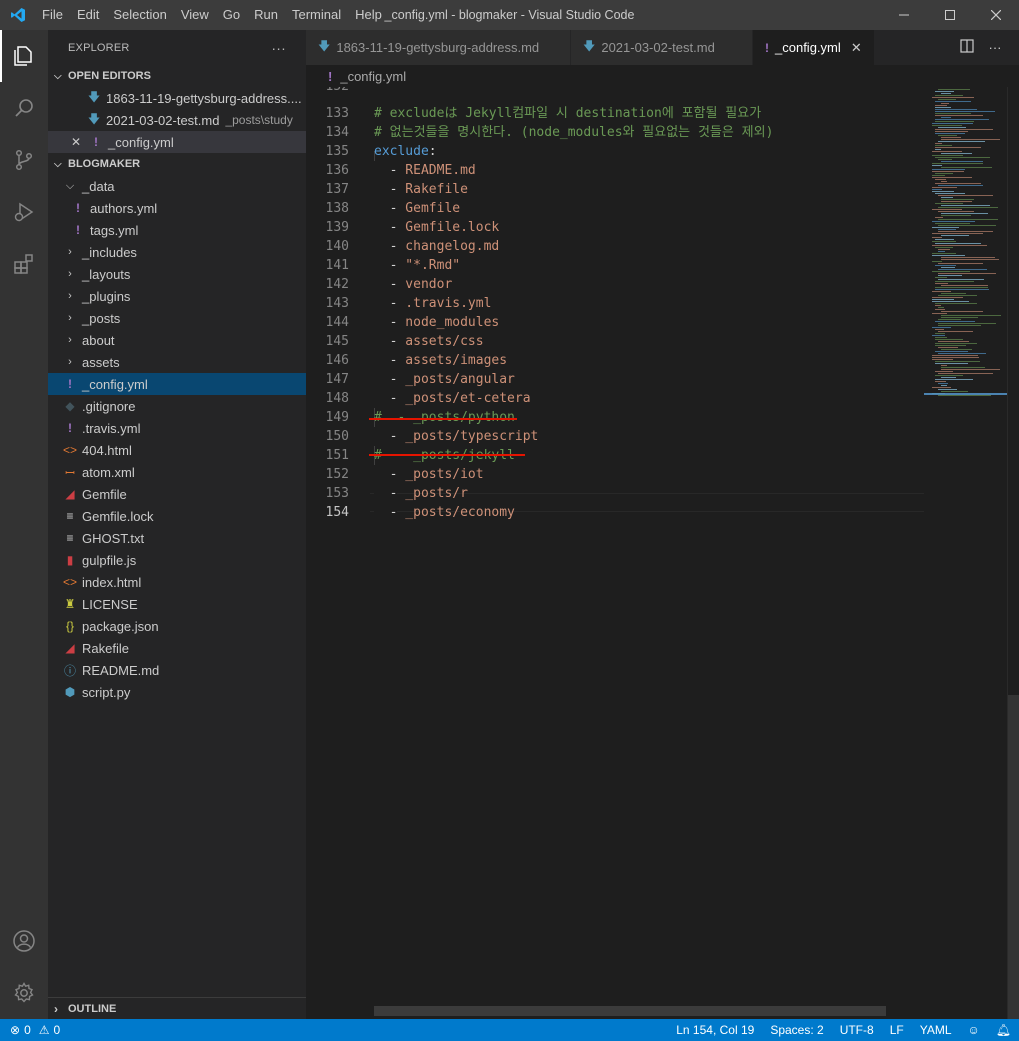 The height and width of the screenshot is (1041, 1019). What do you see at coordinates (615, 360) in the screenshot?
I see `code-line: 146 - assets/images -` at bounding box center [615, 360].